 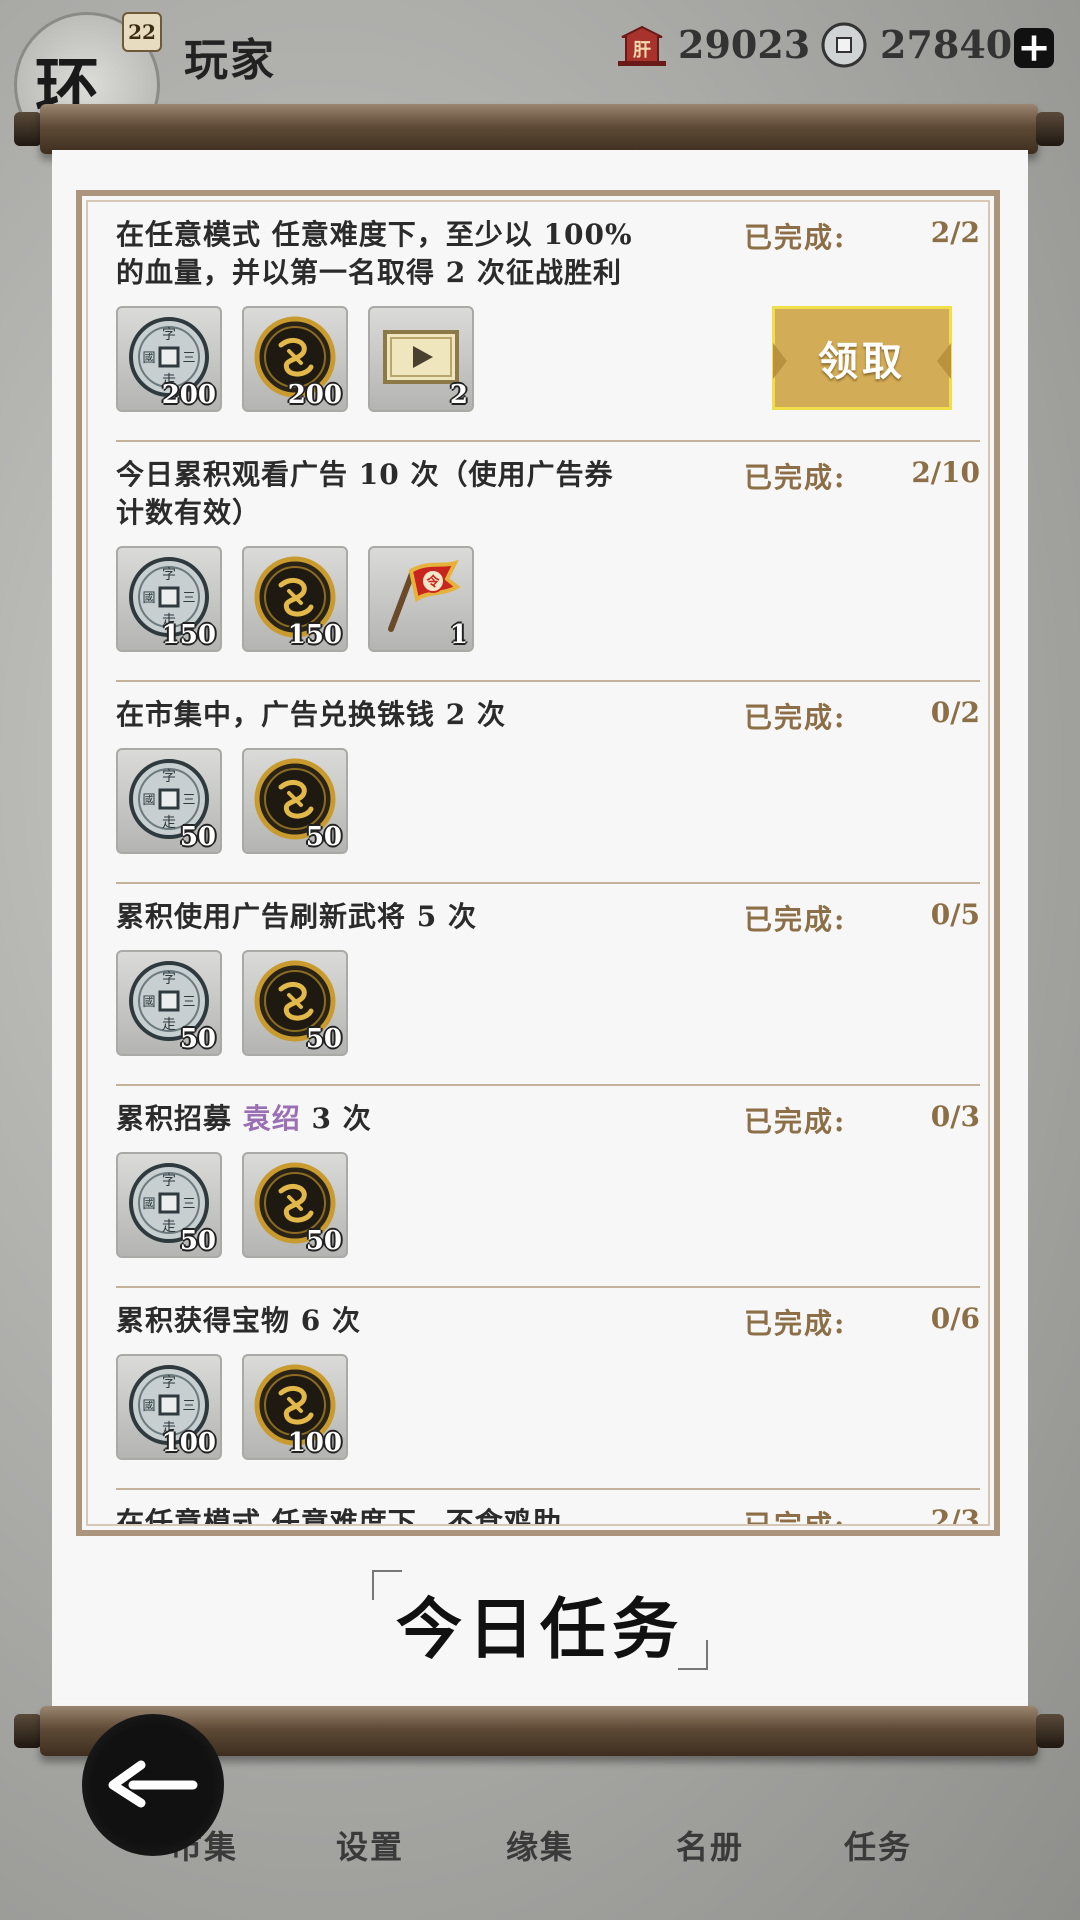 I want to click on top-header: 环 22 玩家 肝 29023 27840 +, so click(x=540, y=79).